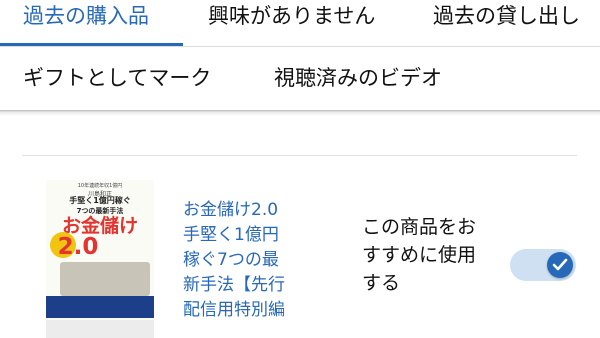 The height and width of the screenshot is (338, 600). What do you see at coordinates (543, 265) in the screenshot?
I see `recommend-toggle` at bounding box center [543, 265].